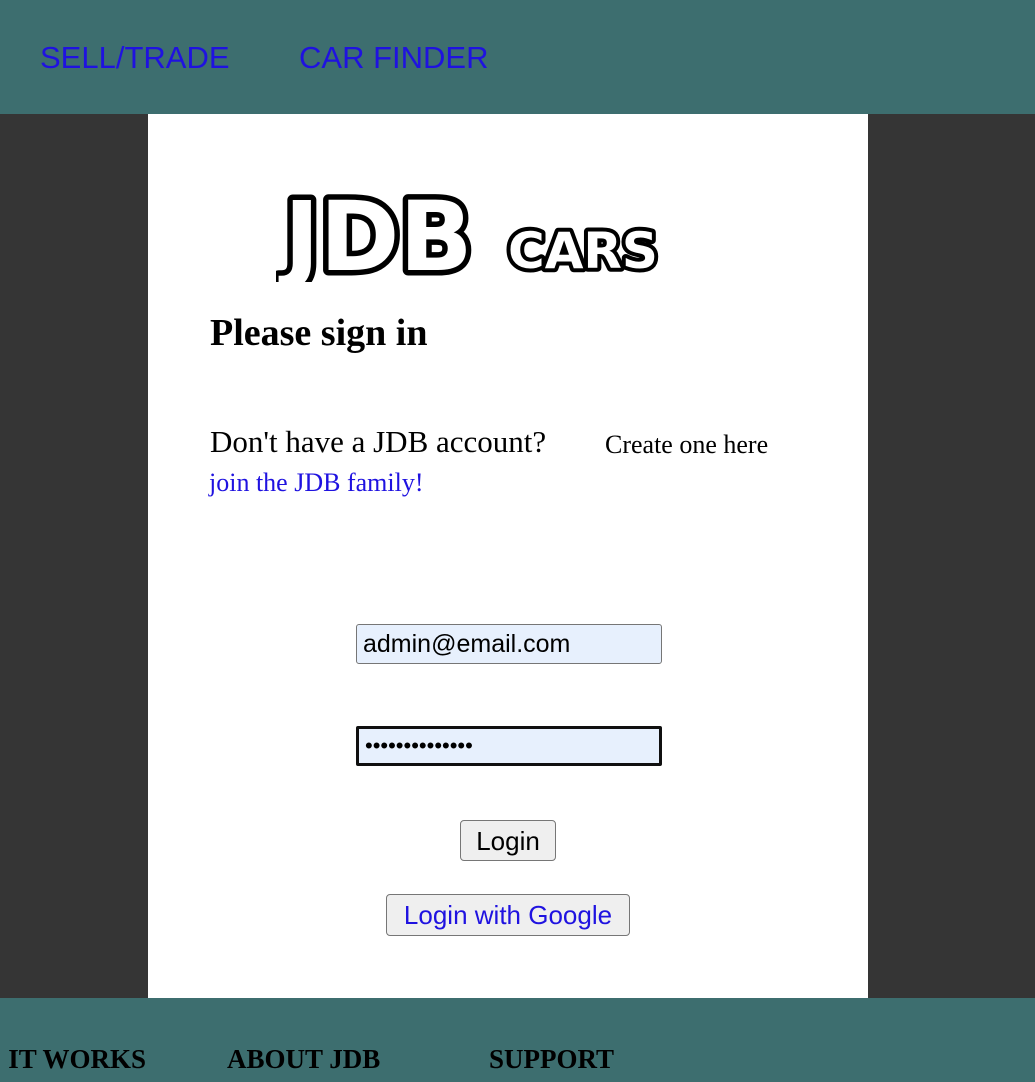 This screenshot has width=1035, height=1082. I want to click on jdb-cars-logo: JDB CARS, so click(469, 232).